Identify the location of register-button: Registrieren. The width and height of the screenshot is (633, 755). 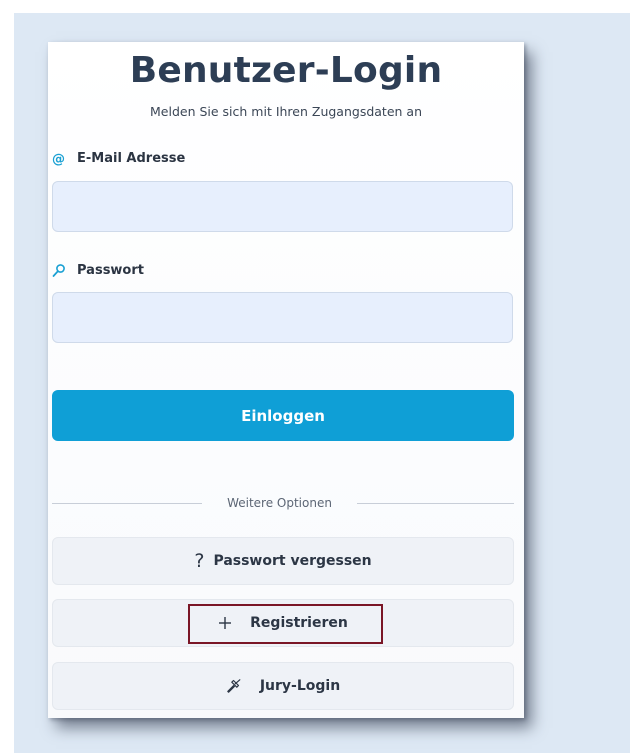
(283, 623).